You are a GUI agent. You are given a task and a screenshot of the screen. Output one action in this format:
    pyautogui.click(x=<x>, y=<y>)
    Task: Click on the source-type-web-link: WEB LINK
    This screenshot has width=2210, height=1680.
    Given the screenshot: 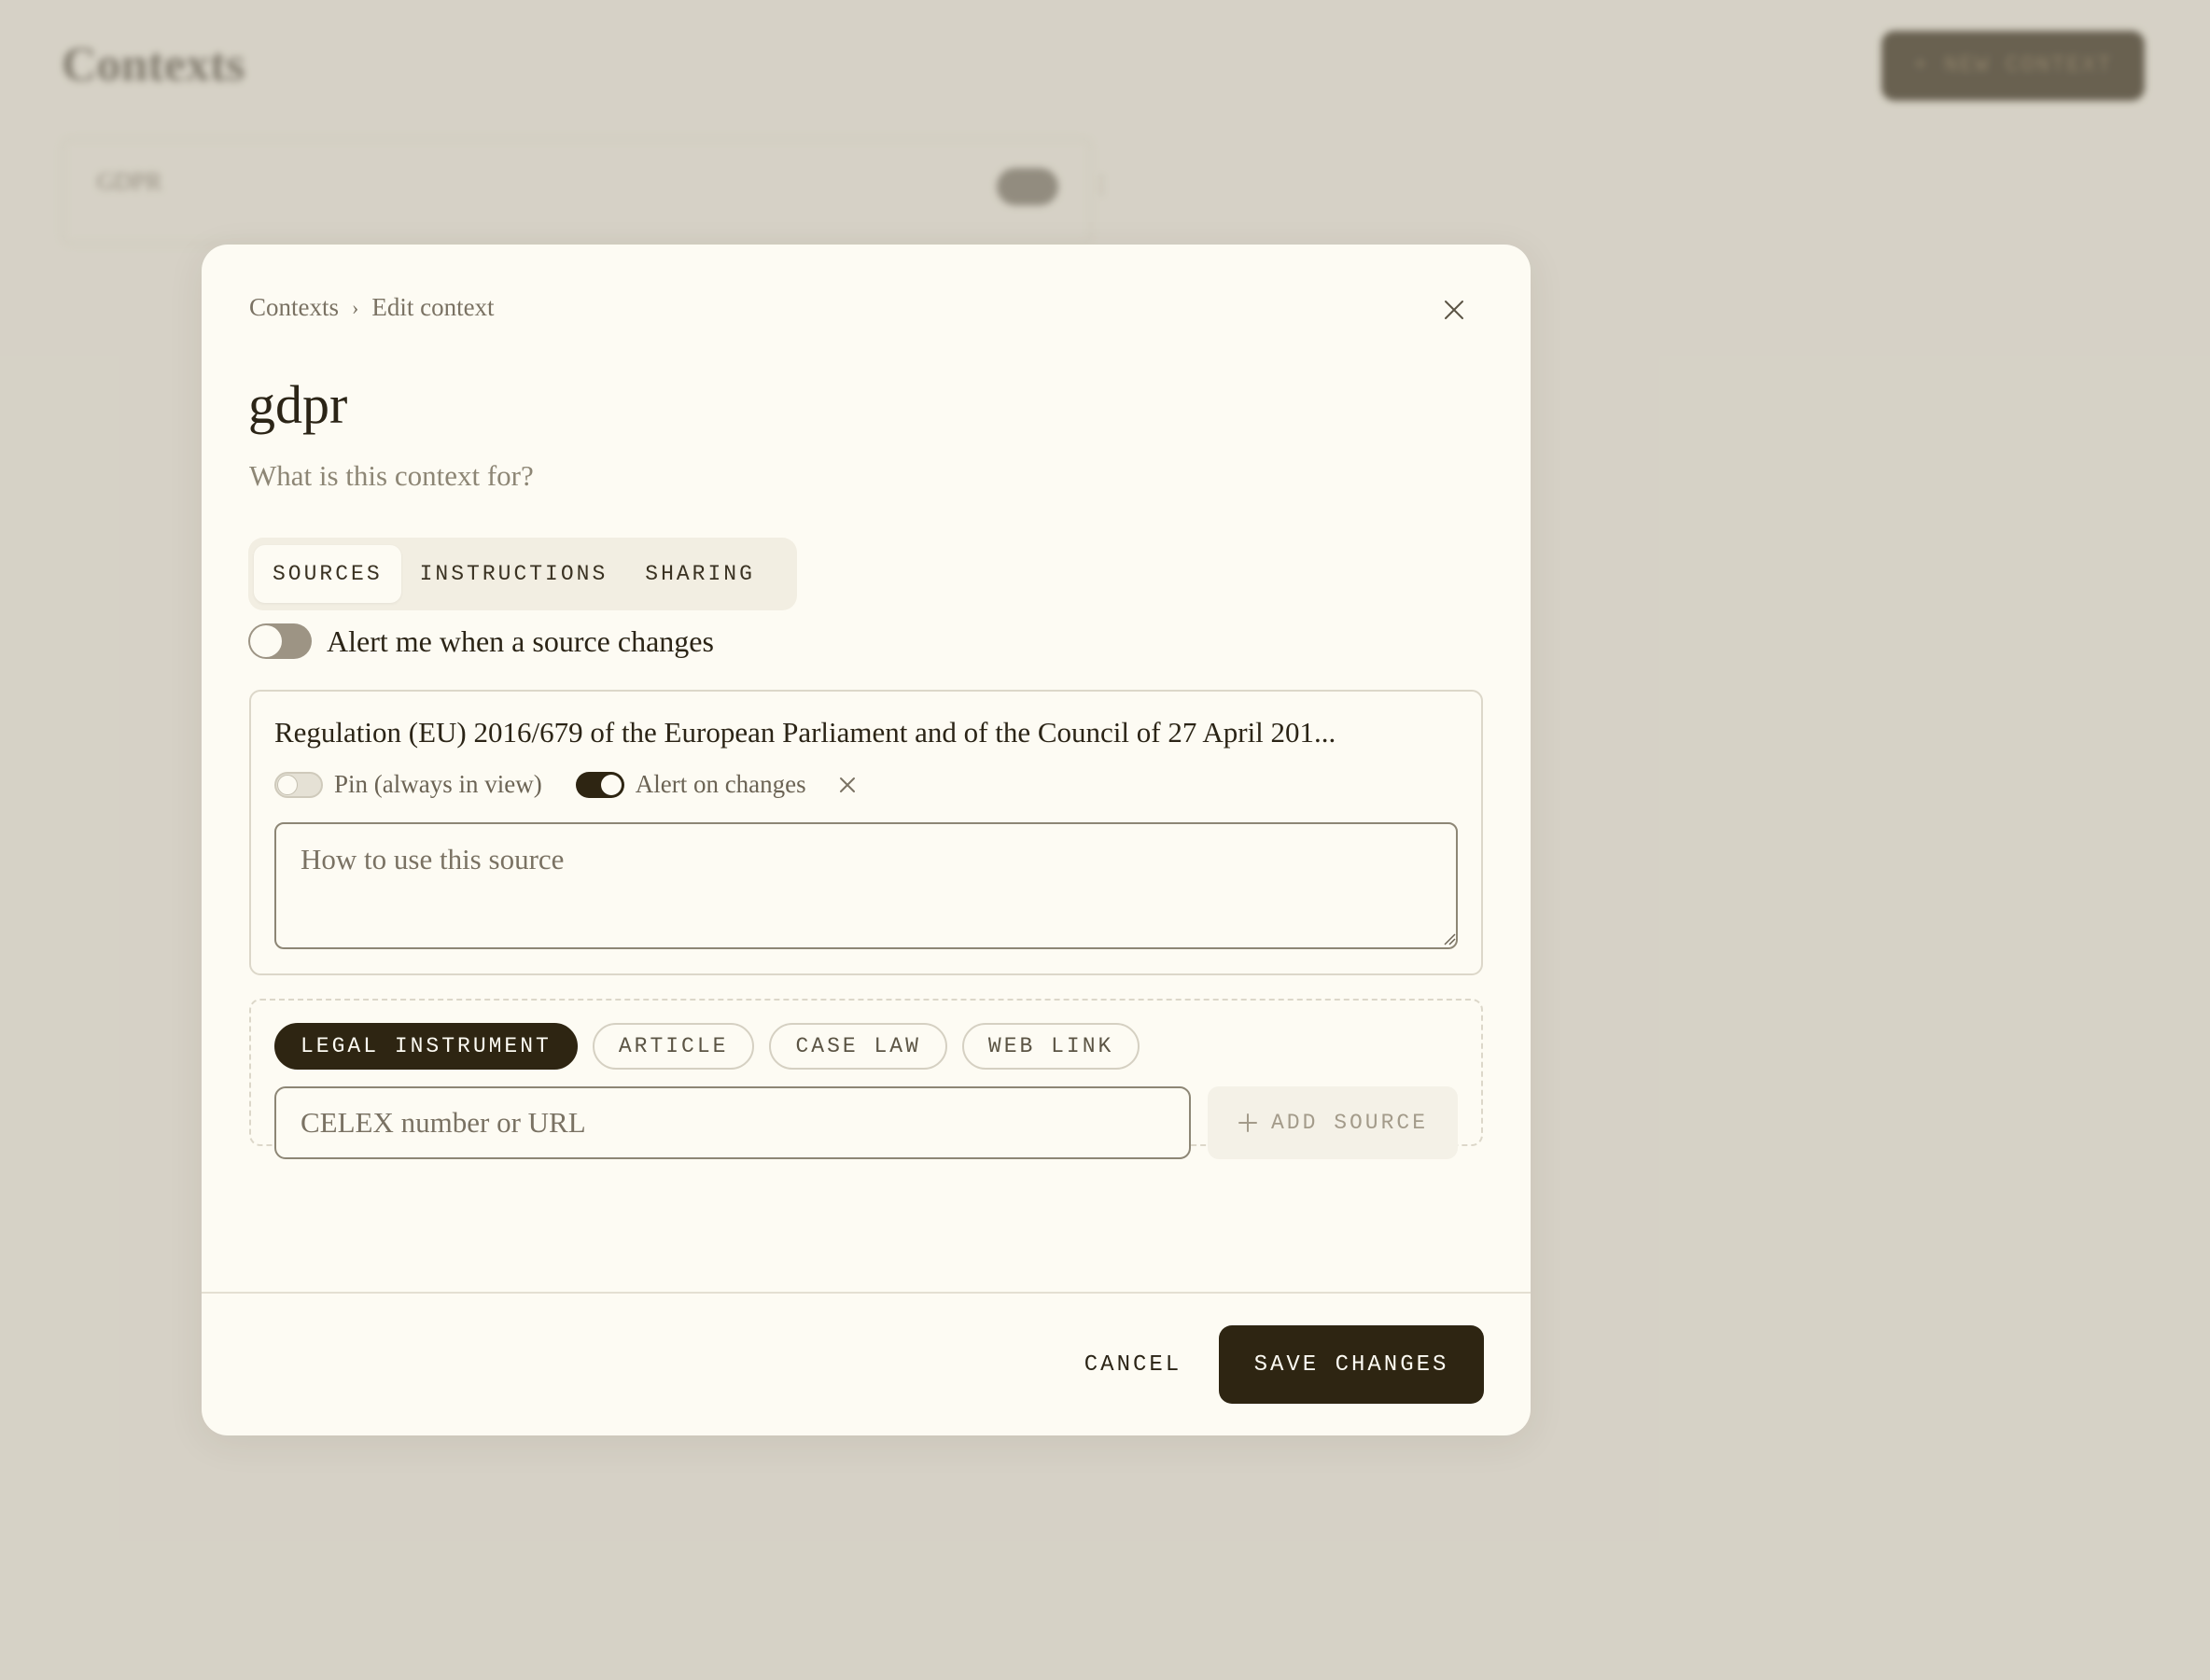 What is the action you would take?
    pyautogui.click(x=1050, y=1046)
    